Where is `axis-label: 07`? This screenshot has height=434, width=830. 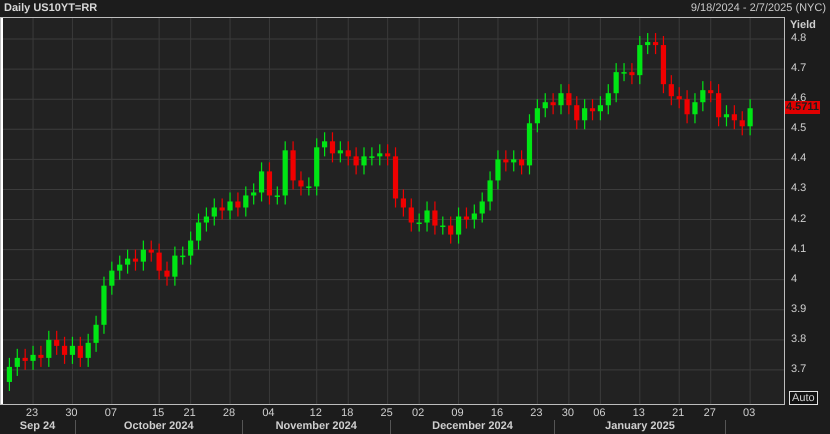 axis-label: 07 is located at coordinates (111, 413).